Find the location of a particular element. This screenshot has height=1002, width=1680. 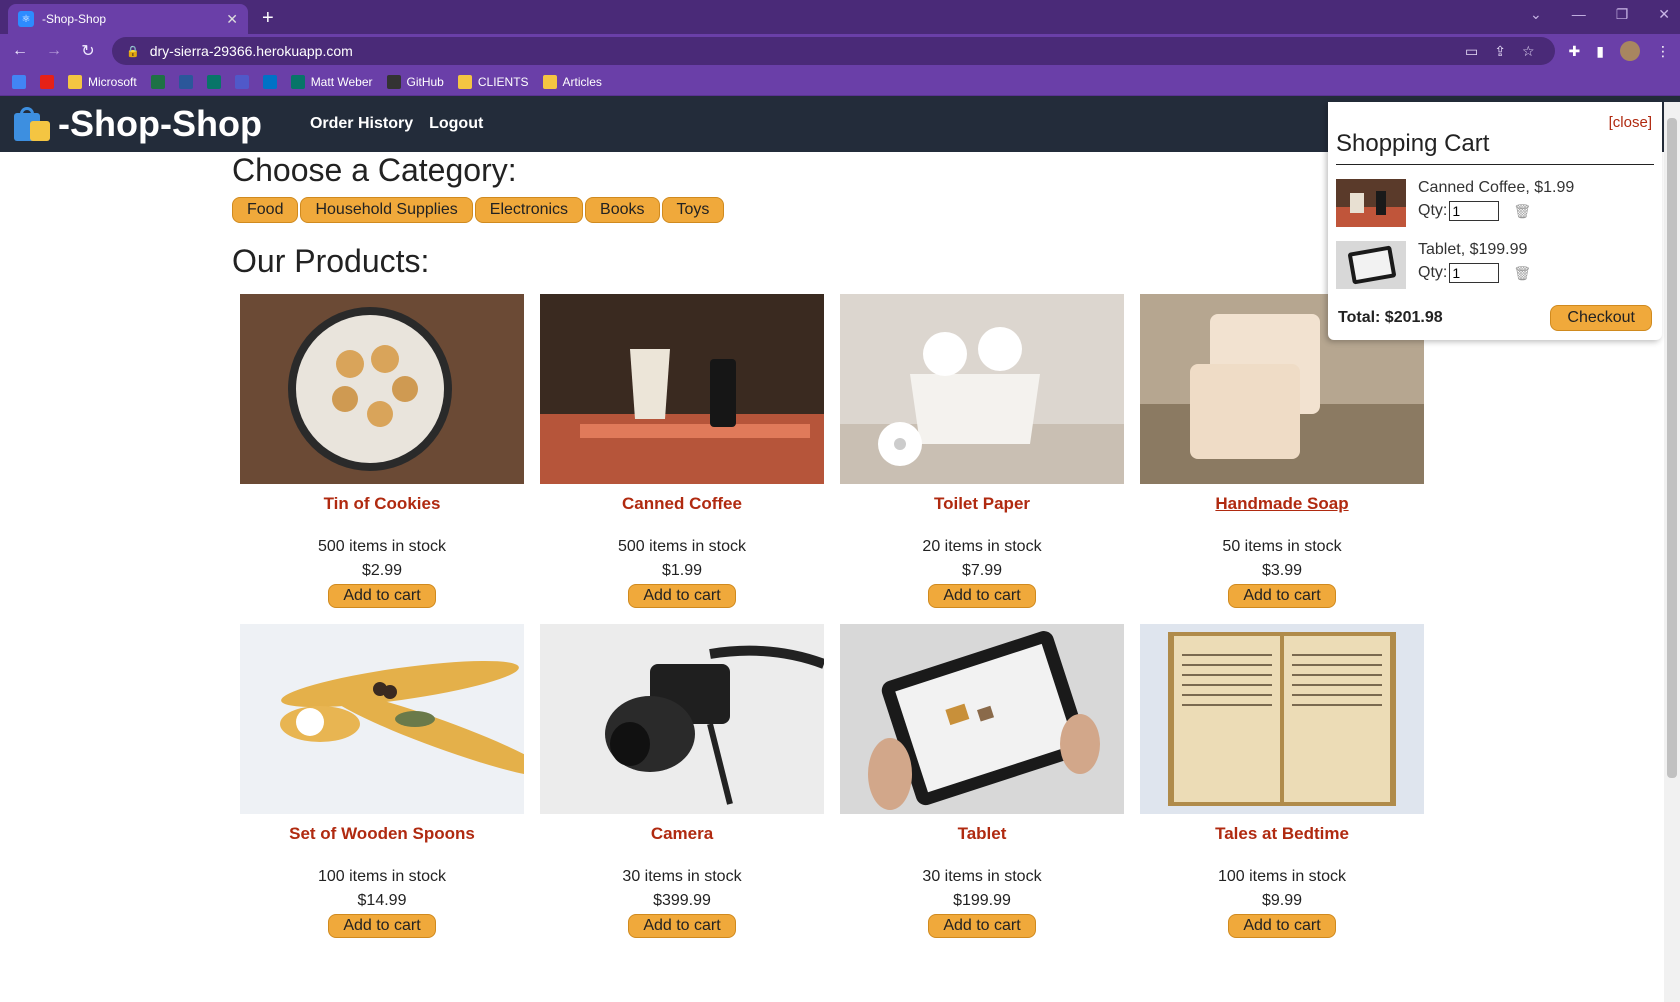

window-controls: ⌄ — ❐ ✕ is located at coordinates (1600, 14).